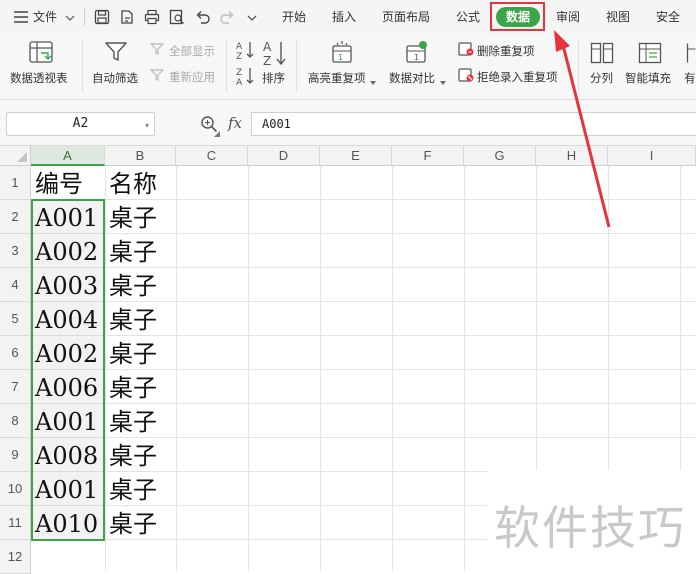  Describe the element at coordinates (284, 156) in the screenshot. I see `column-header-d: D` at that location.